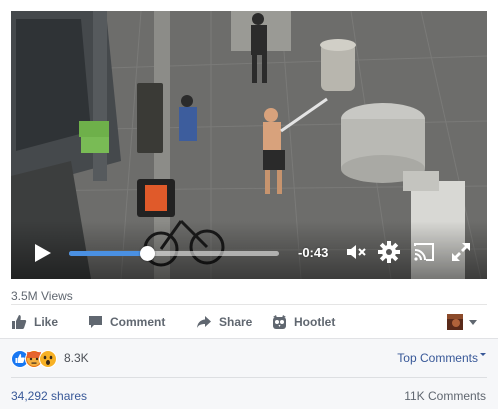 This screenshot has width=498, height=409. What do you see at coordinates (42, 253) in the screenshot?
I see `play-icon` at bounding box center [42, 253].